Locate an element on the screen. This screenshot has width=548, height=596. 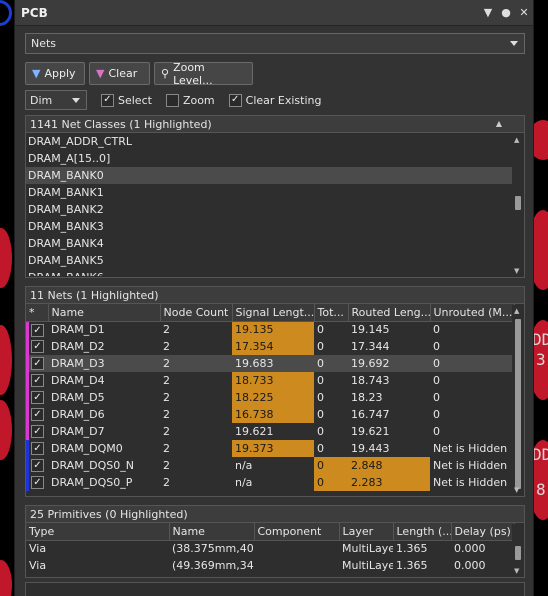
panel-menu-icon: ▼ is located at coordinates (488, 12).